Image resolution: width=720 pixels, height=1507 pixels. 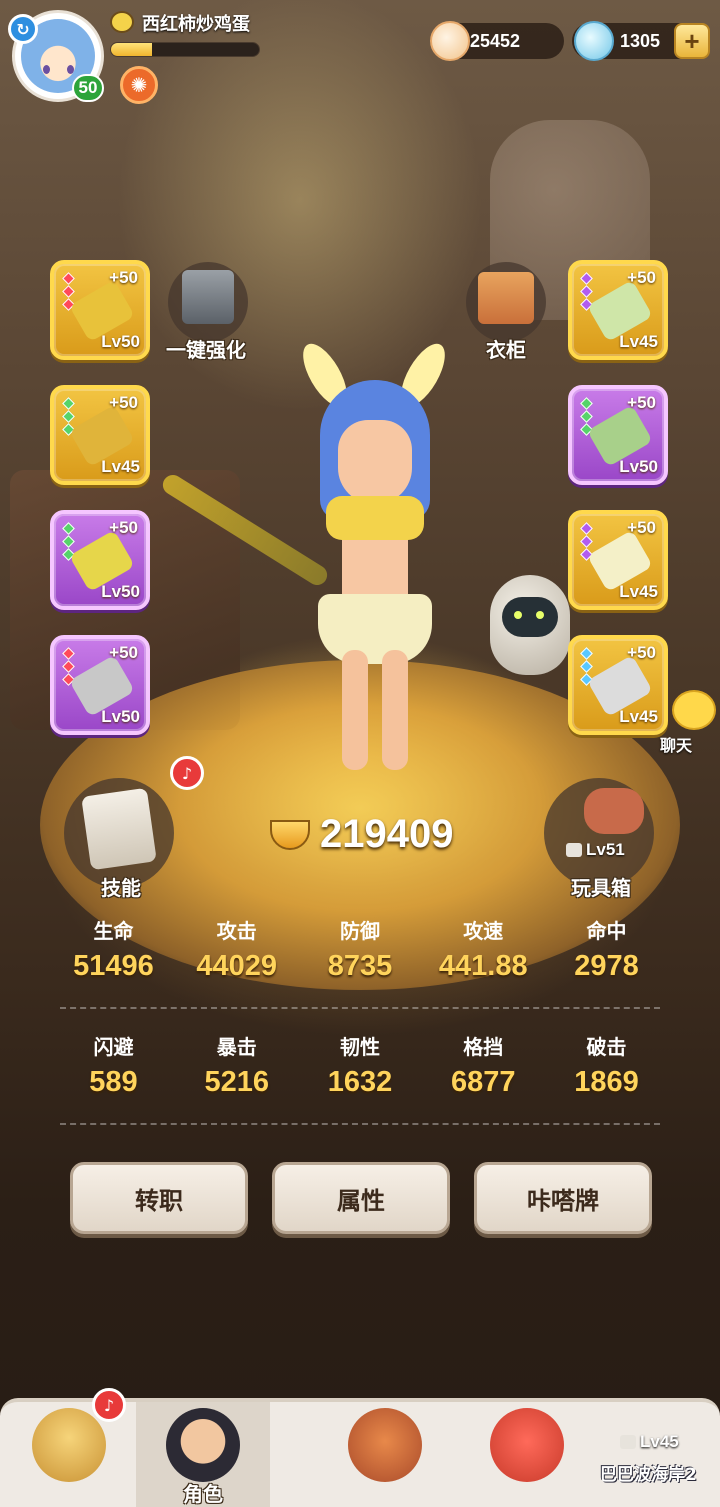 What do you see at coordinates (122, 22) in the screenshot?
I see `emoji-icon` at bounding box center [122, 22].